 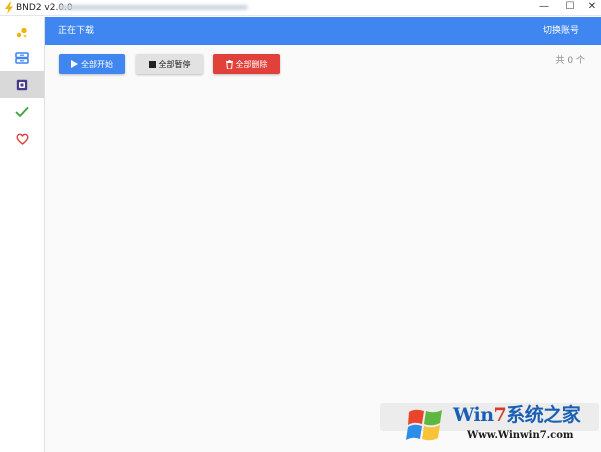 What do you see at coordinates (76, 31) in the screenshot?
I see `page-title: 正在下载` at bounding box center [76, 31].